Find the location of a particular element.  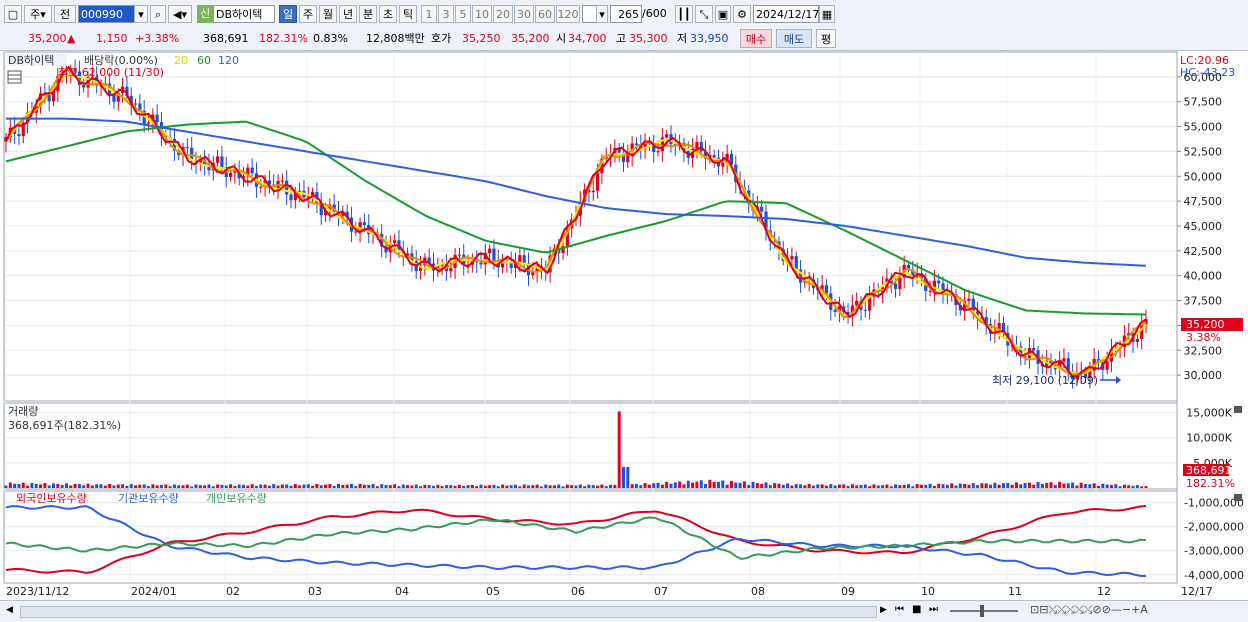

ma-60-label: 60 is located at coordinates (204, 60).